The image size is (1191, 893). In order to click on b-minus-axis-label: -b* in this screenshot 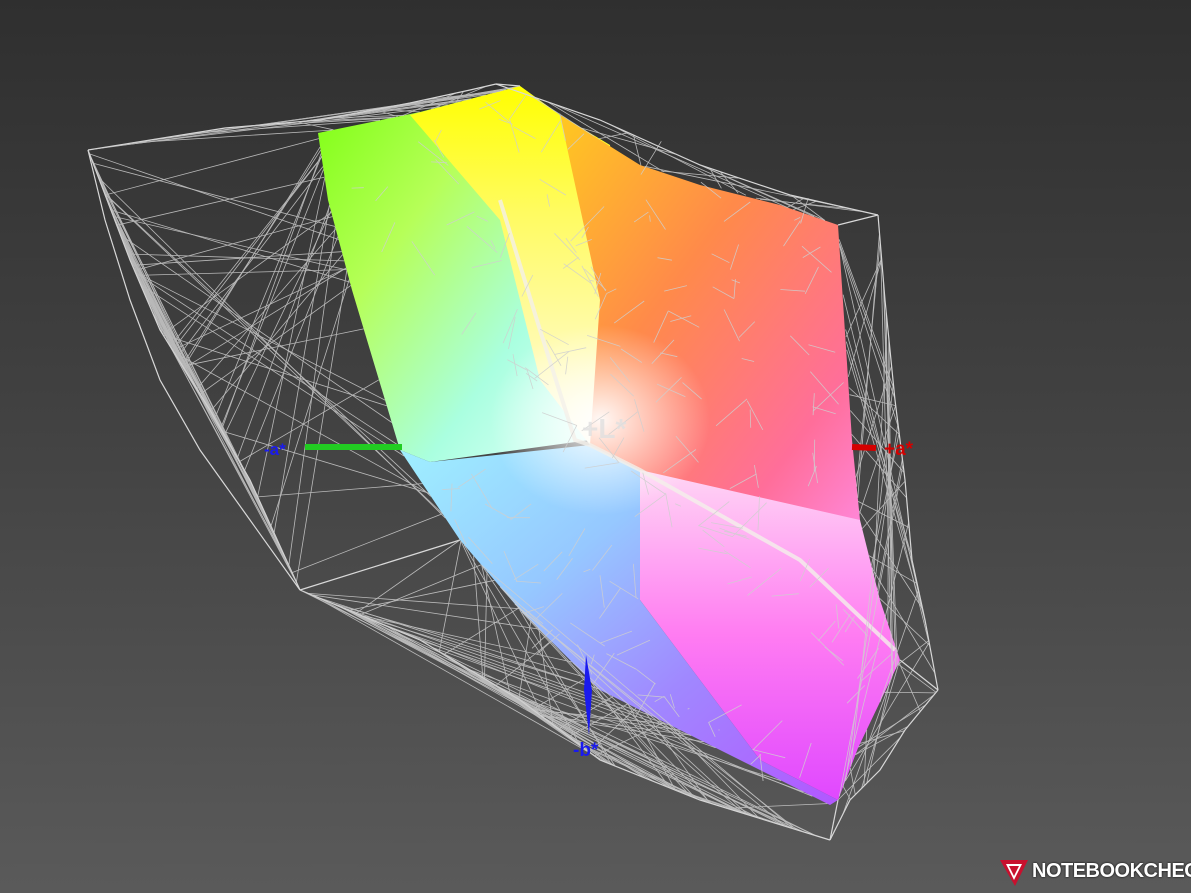, I will do `click(586, 750)`.